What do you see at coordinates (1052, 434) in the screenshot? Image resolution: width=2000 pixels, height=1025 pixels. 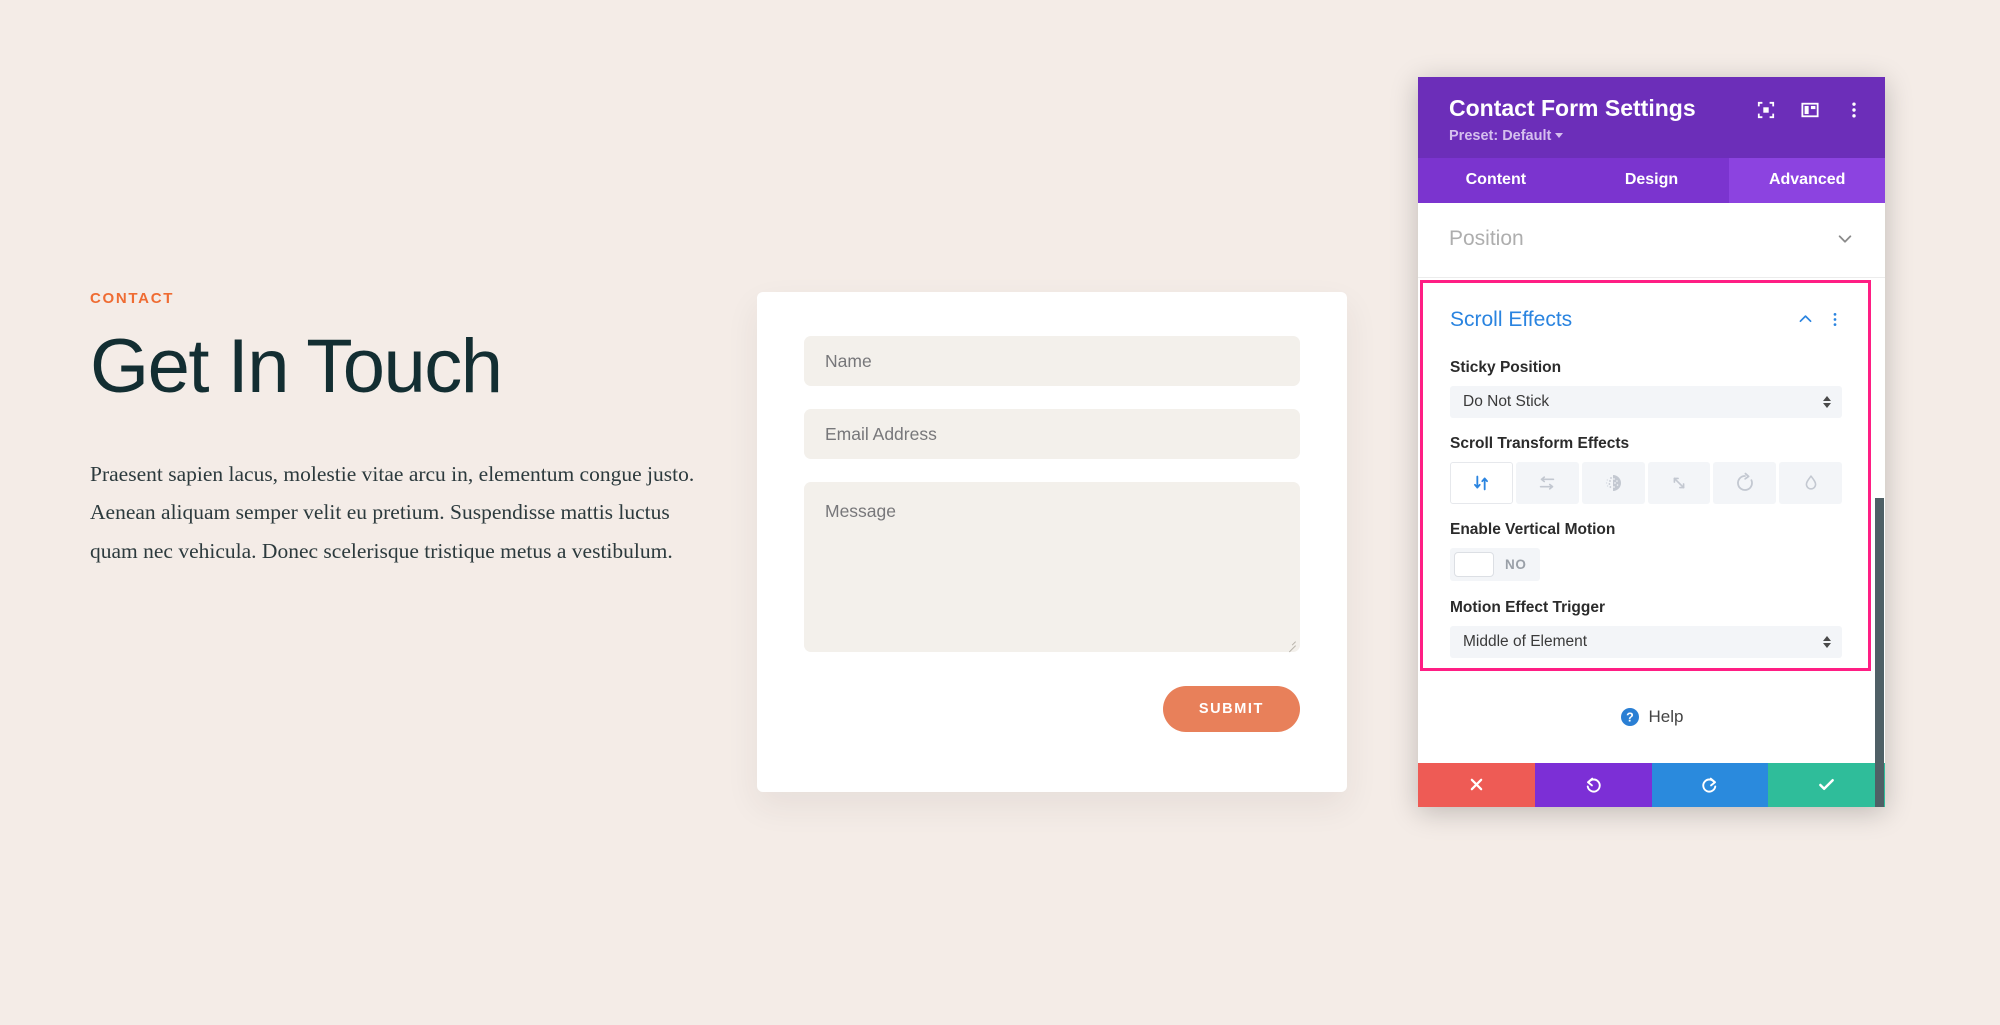 I see `email-input` at bounding box center [1052, 434].